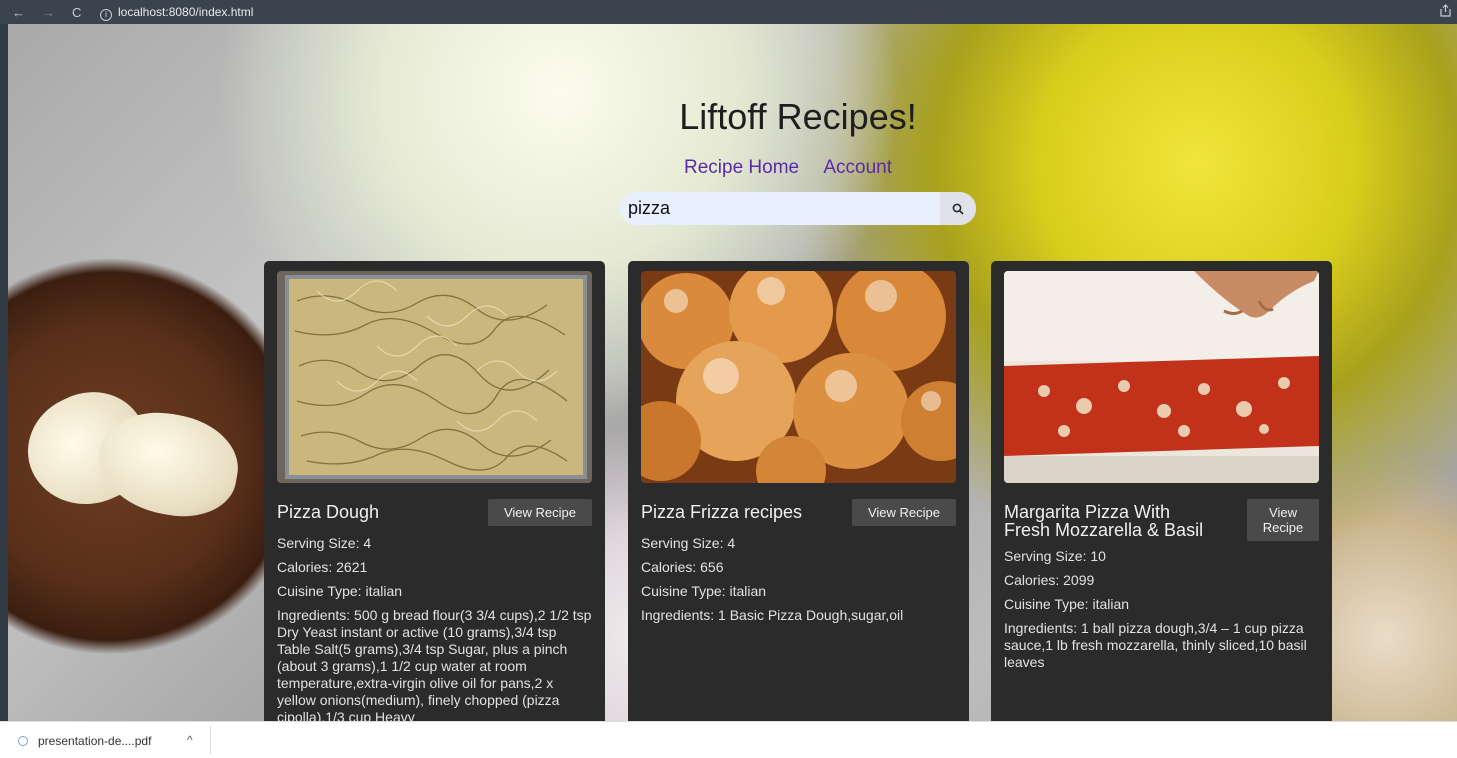 The height and width of the screenshot is (758, 1457). Describe the element at coordinates (857, 167) in the screenshot. I see `nav-account: Account` at that location.